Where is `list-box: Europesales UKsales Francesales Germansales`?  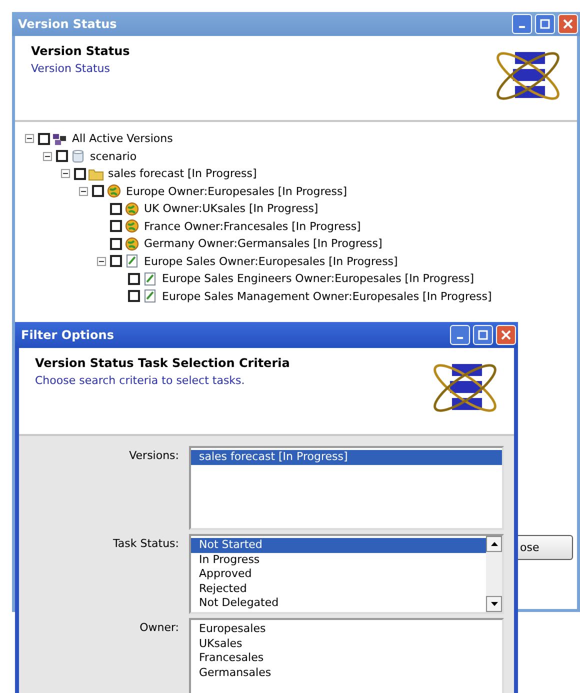
list-box: Europesales UKsales Francesales Germansales is located at coordinates (346, 655).